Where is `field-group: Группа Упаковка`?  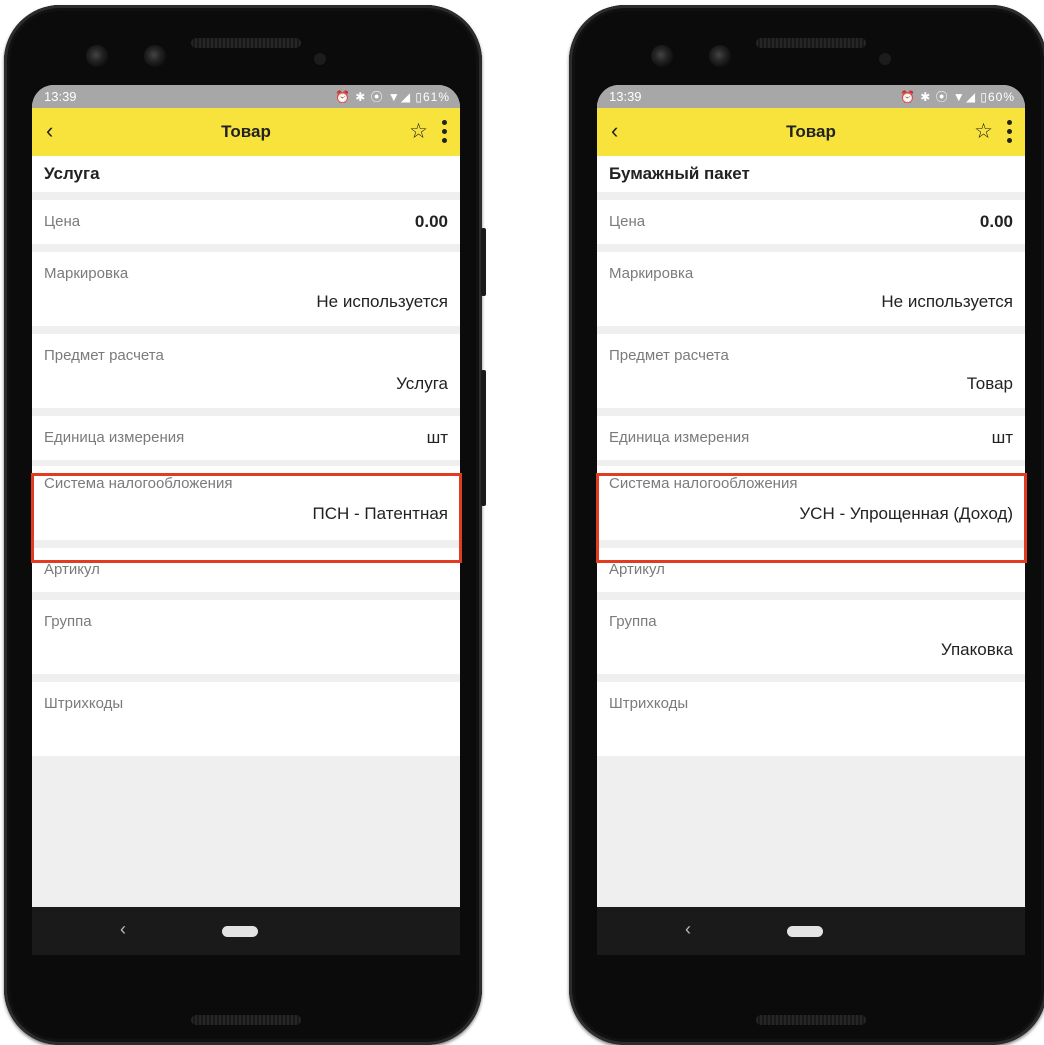 field-group: Группа Упаковка is located at coordinates (811, 637).